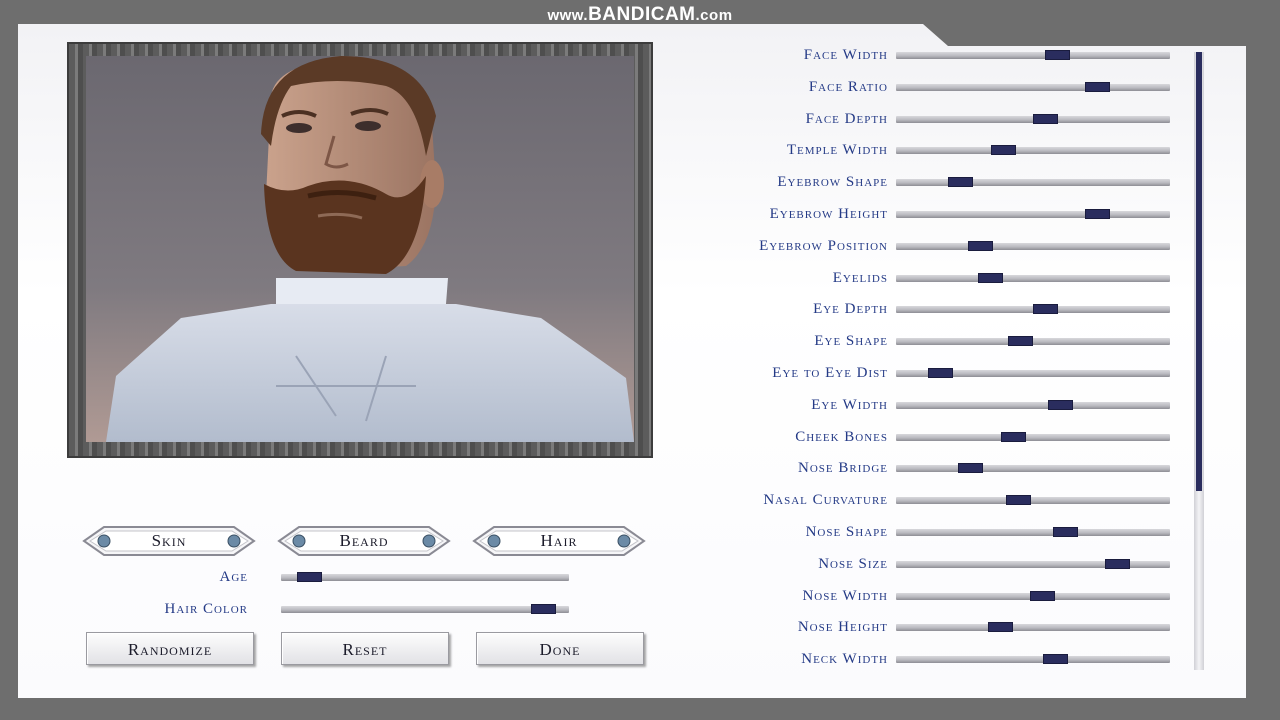 This screenshot has height=720, width=1280. I want to click on neck-width-slider-thumb, so click(1055, 659).